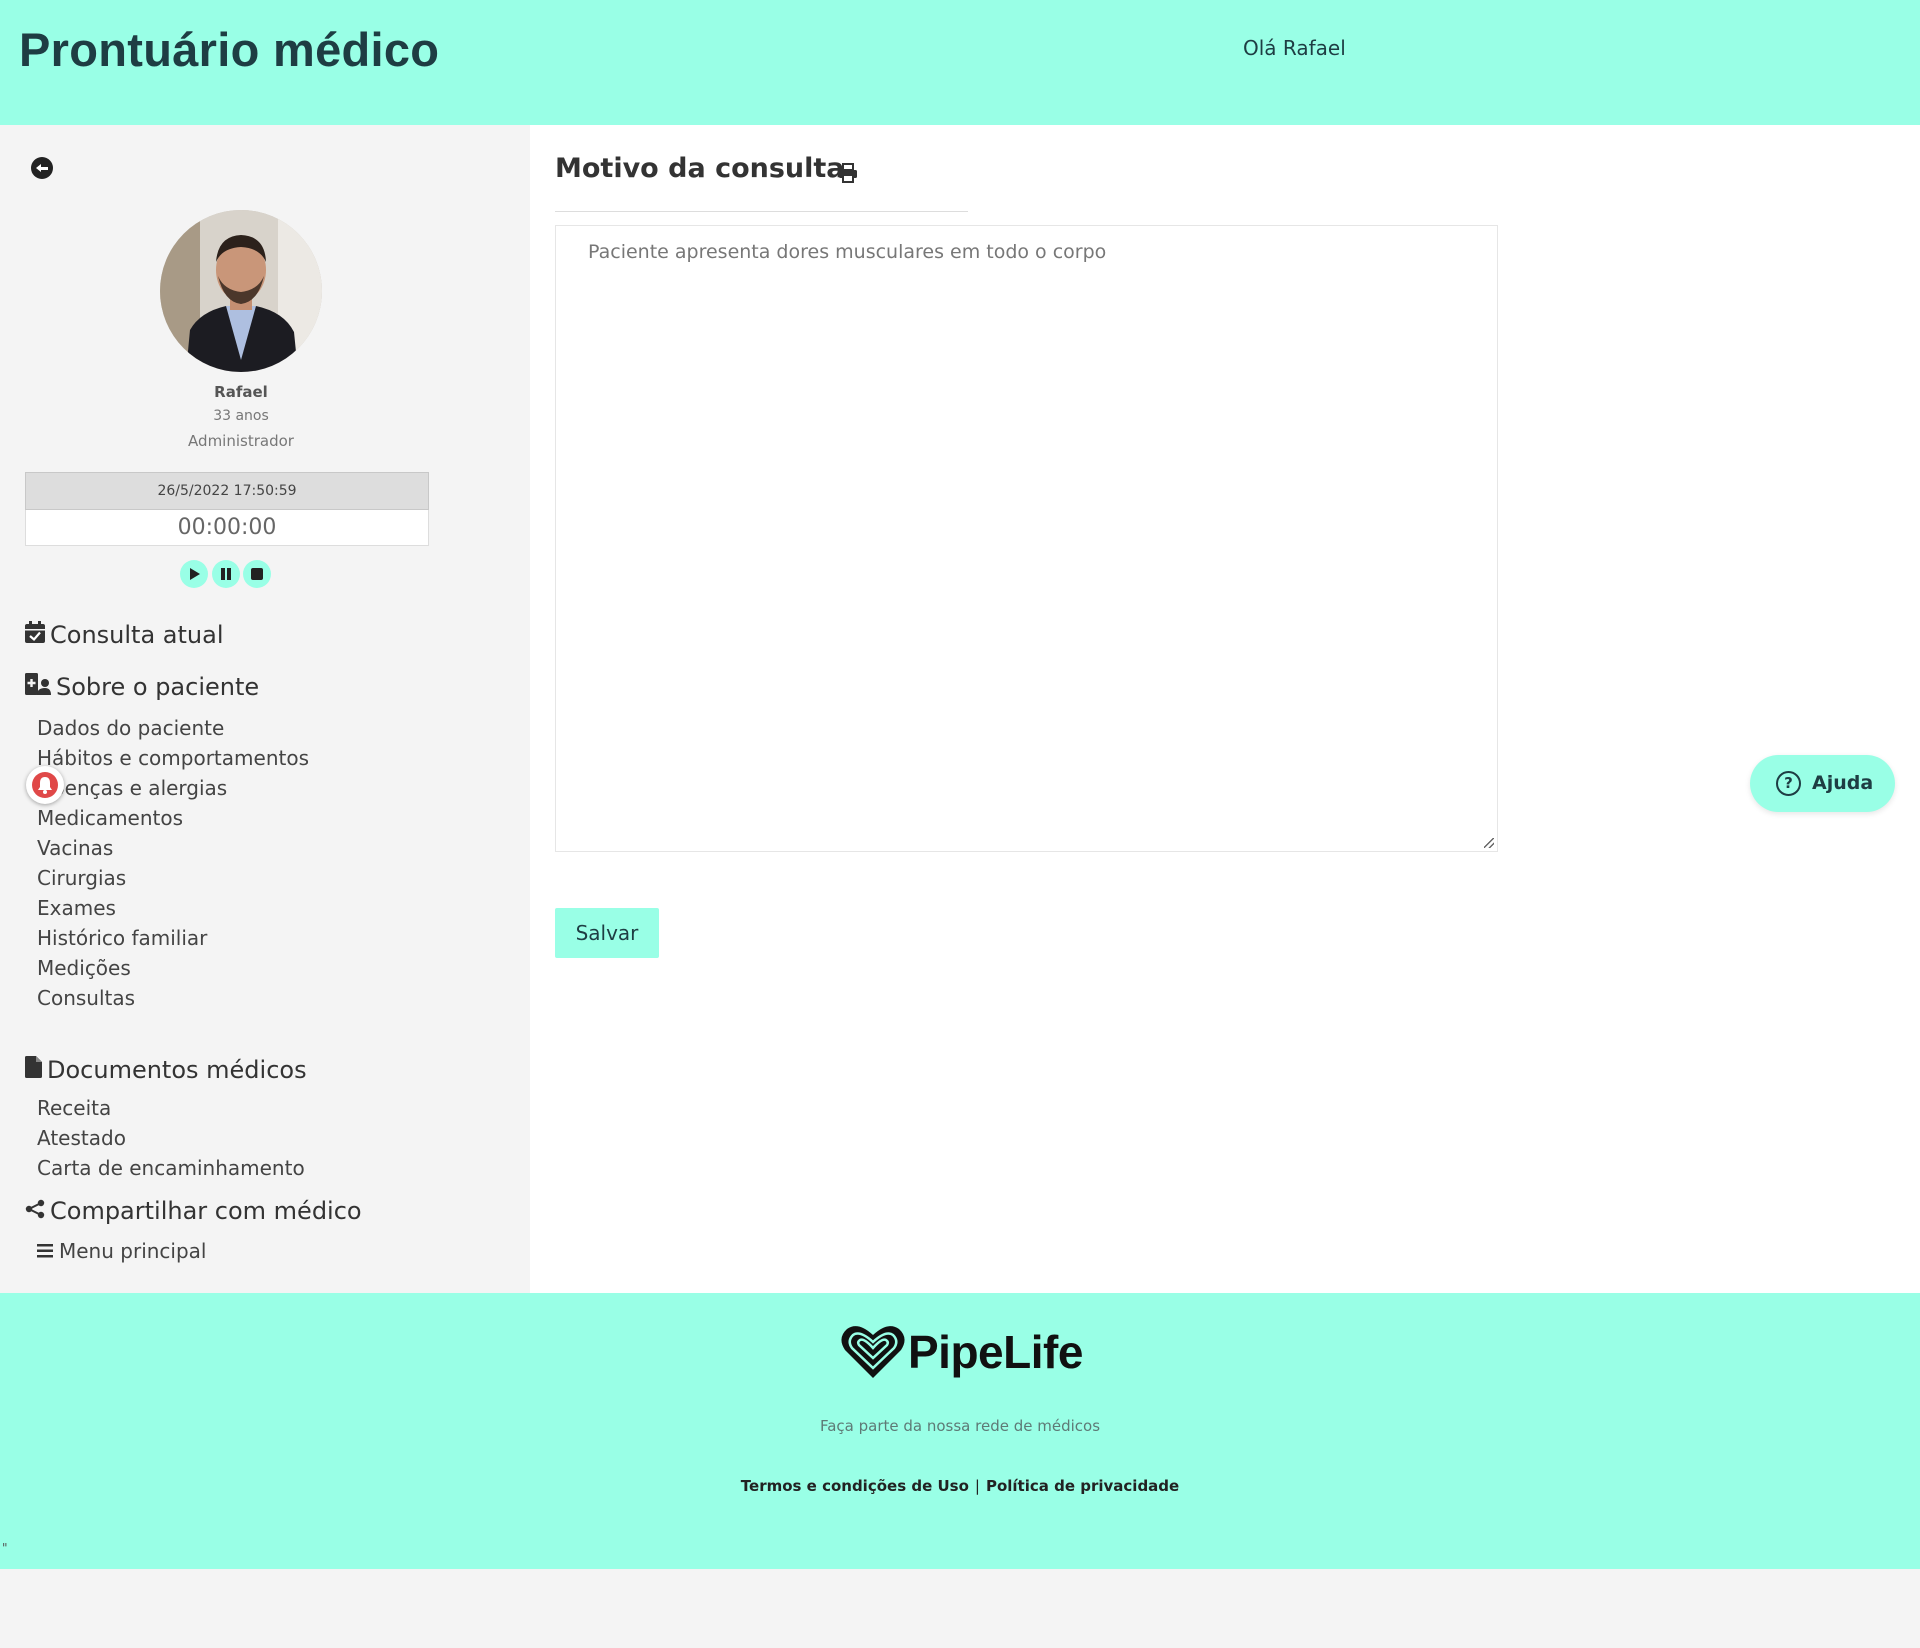  Describe the element at coordinates (45, 1251) in the screenshot. I see `menu-icon` at that location.